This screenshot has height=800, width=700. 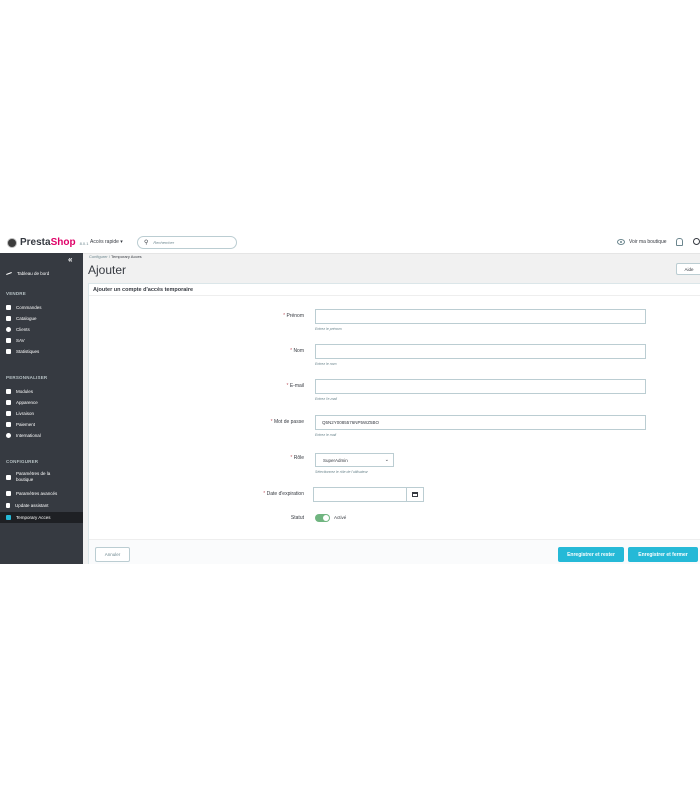 What do you see at coordinates (298, 458) in the screenshot?
I see `role-label-text: Rôle` at bounding box center [298, 458].